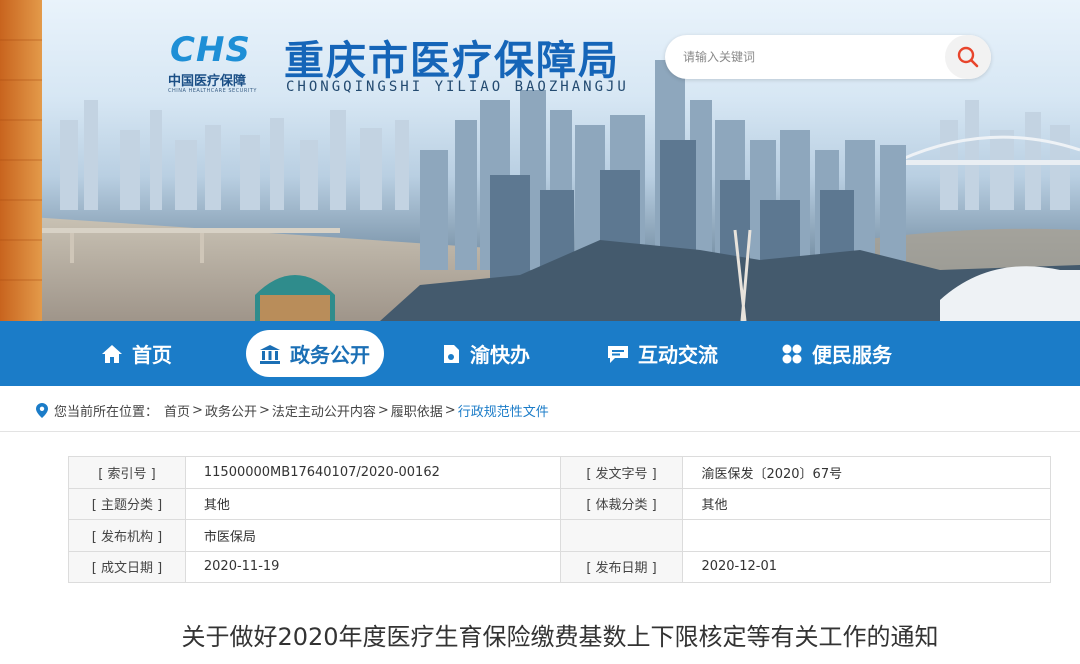 The image size is (1080, 664). What do you see at coordinates (540, 353) in the screenshot?
I see `main-nav: 首页 政务公开 渝快办 互动交流 便民服务` at bounding box center [540, 353].